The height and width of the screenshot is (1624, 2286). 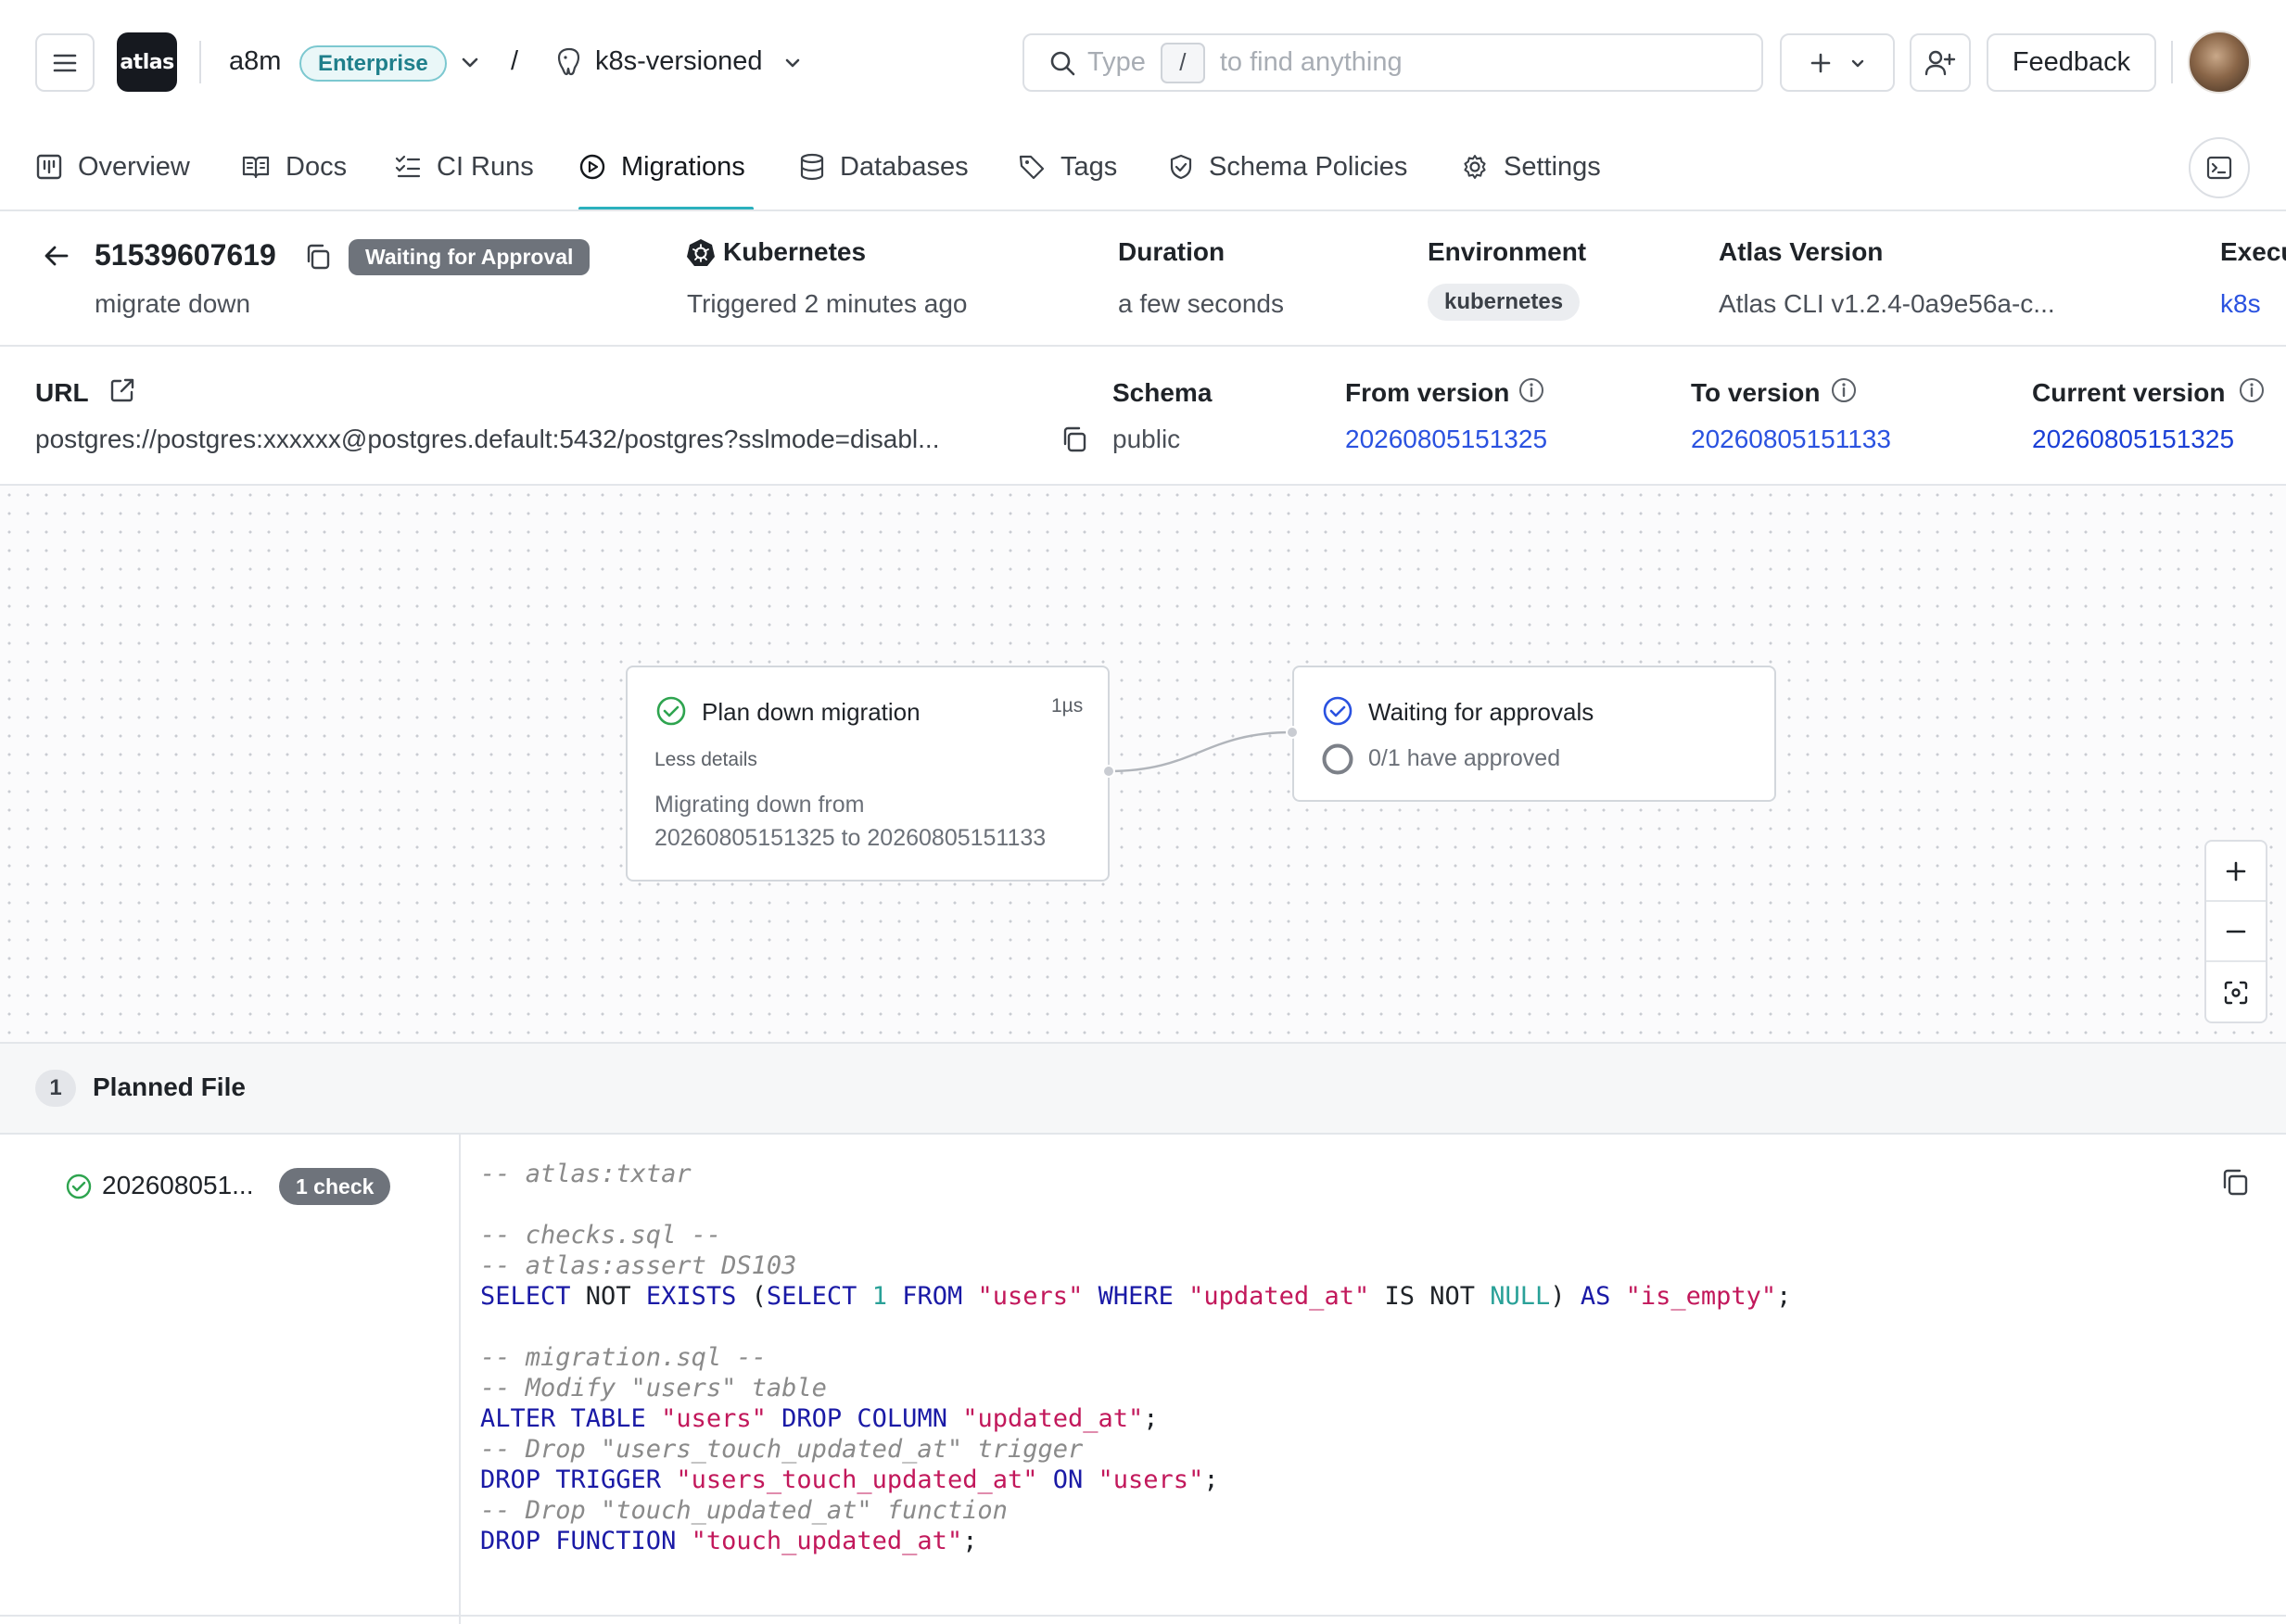 I want to click on code-token: NOT, so click(x=608, y=1296).